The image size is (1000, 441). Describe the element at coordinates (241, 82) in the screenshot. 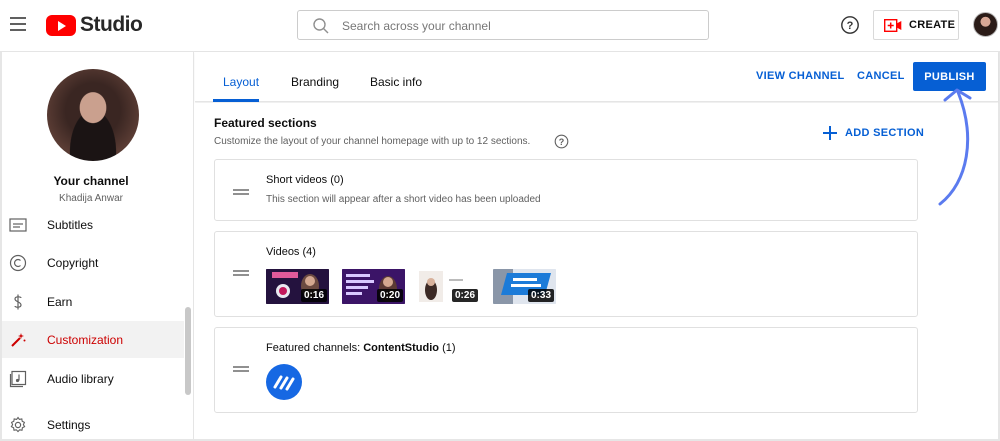

I see `tab-layout: Layout` at that location.